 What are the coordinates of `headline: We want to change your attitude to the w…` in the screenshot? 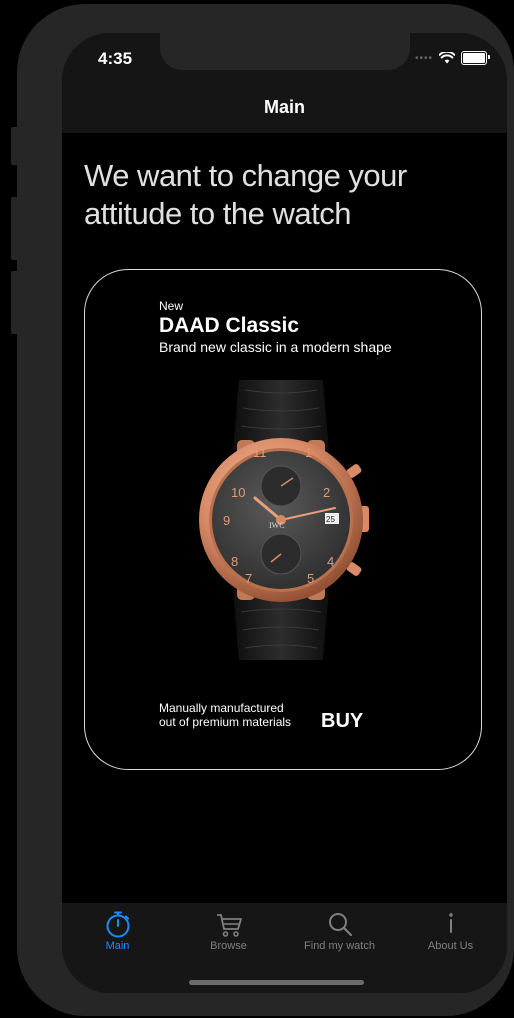 It's located at (245, 194).